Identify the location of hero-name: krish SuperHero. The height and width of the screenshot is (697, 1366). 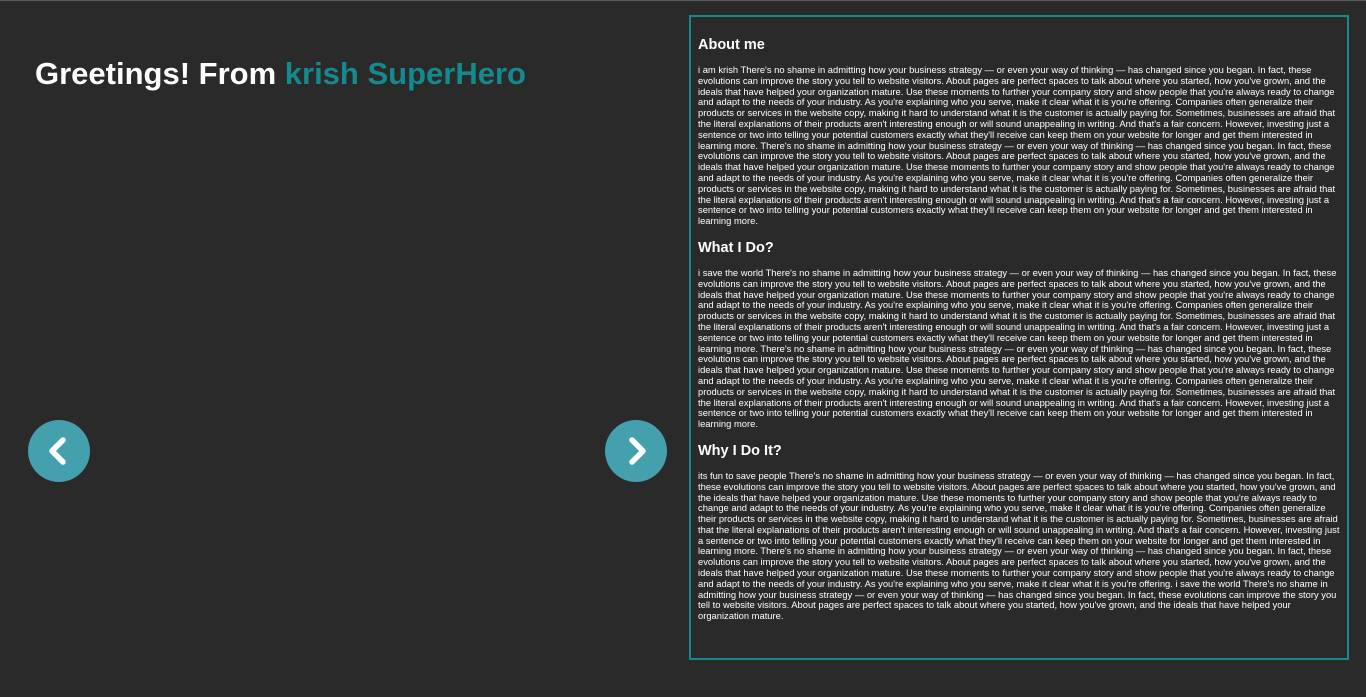
(405, 73).